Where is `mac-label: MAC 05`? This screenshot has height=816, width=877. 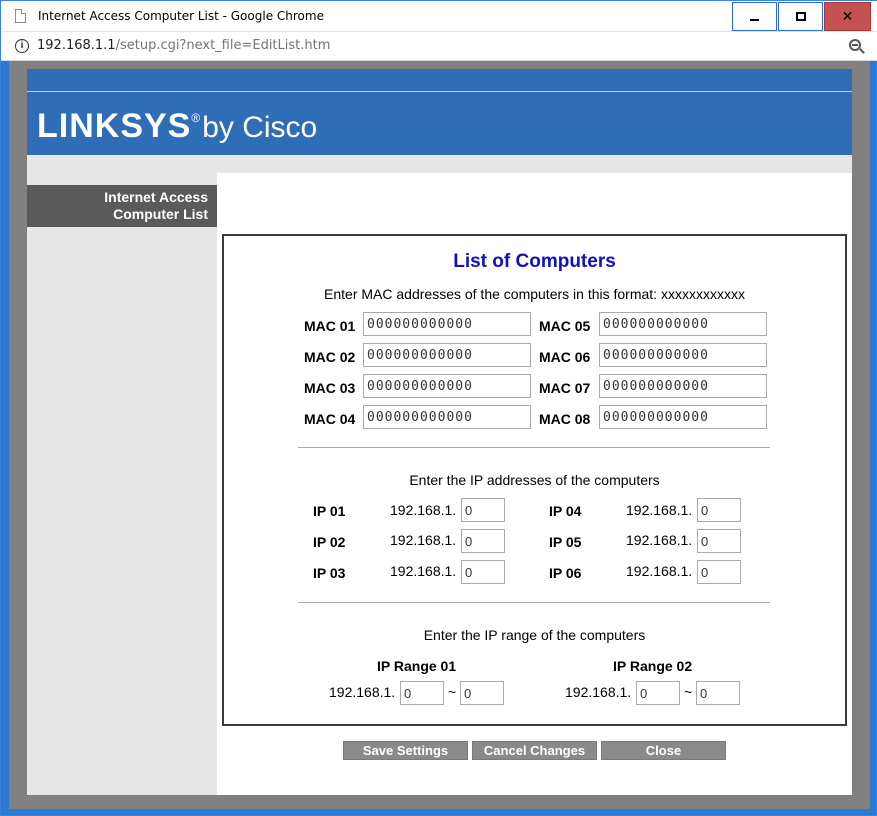
mac-label: MAC 05 is located at coordinates (565, 326).